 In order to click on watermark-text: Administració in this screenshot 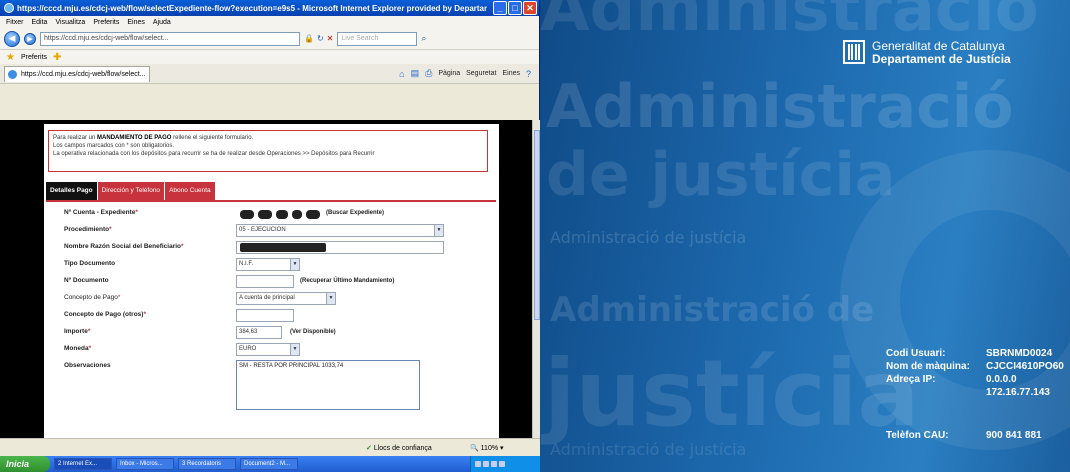, I will do `click(780, 107)`.